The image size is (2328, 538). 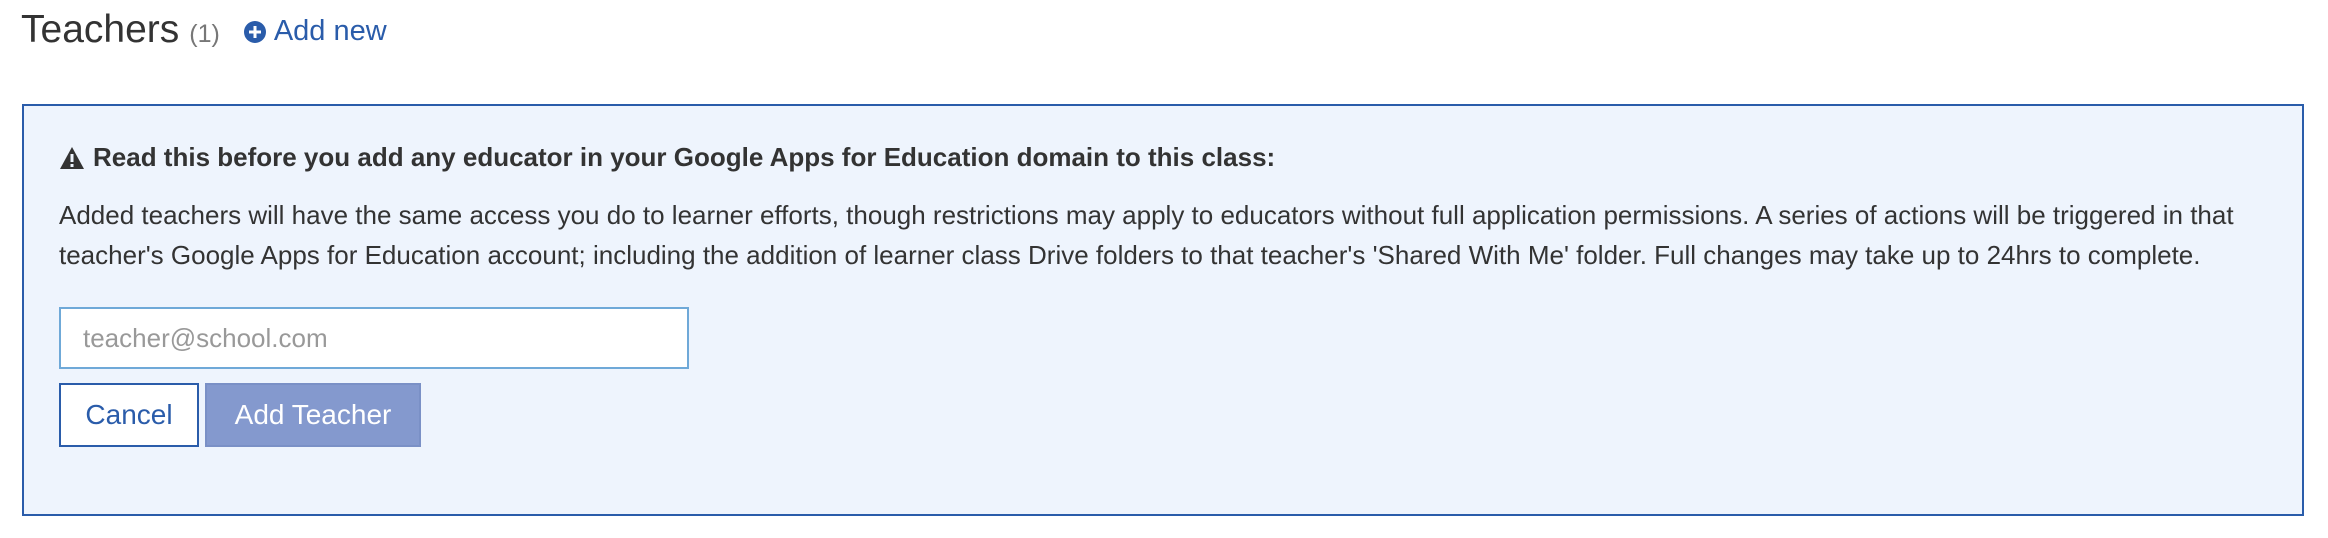 What do you see at coordinates (72, 157) in the screenshot?
I see `warning-triangle-icon` at bounding box center [72, 157].